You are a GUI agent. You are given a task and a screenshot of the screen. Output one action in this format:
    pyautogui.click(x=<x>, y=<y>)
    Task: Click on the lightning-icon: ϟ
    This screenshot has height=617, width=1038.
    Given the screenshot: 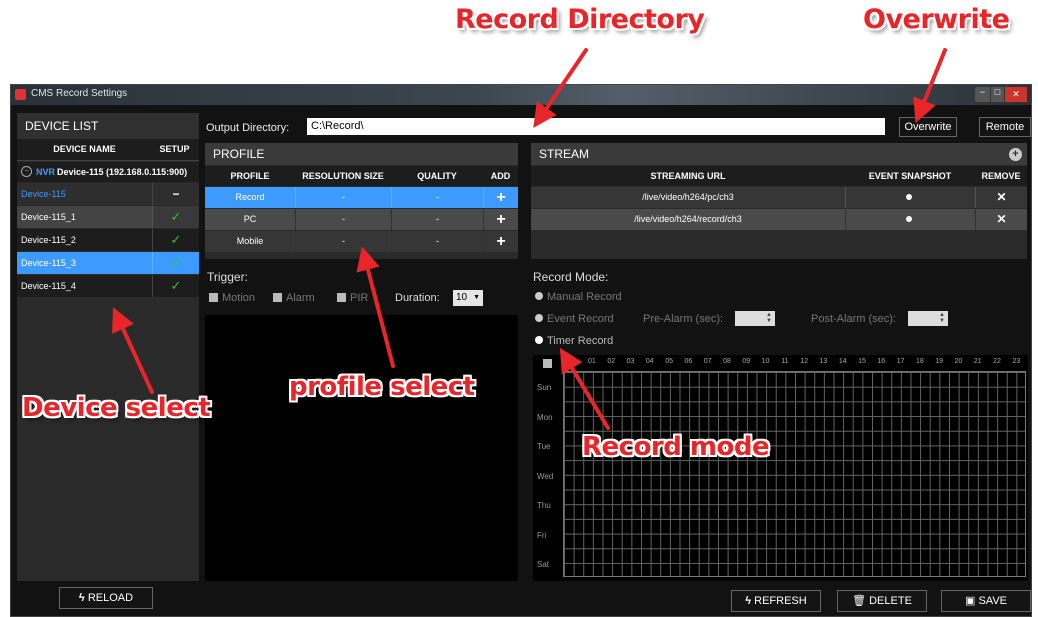 What is the action you would take?
    pyautogui.click(x=748, y=601)
    